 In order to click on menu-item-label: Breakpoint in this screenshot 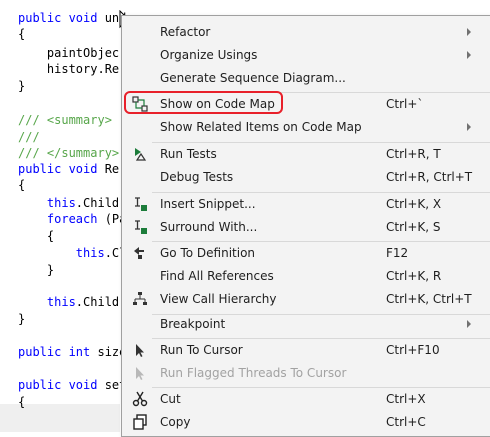, I will do `click(193, 324)`.